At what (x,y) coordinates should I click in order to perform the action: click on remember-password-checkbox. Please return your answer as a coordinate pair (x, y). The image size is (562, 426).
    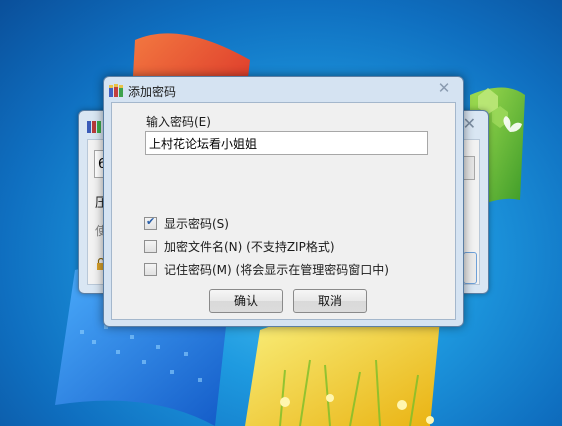
    Looking at the image, I should click on (150, 269).